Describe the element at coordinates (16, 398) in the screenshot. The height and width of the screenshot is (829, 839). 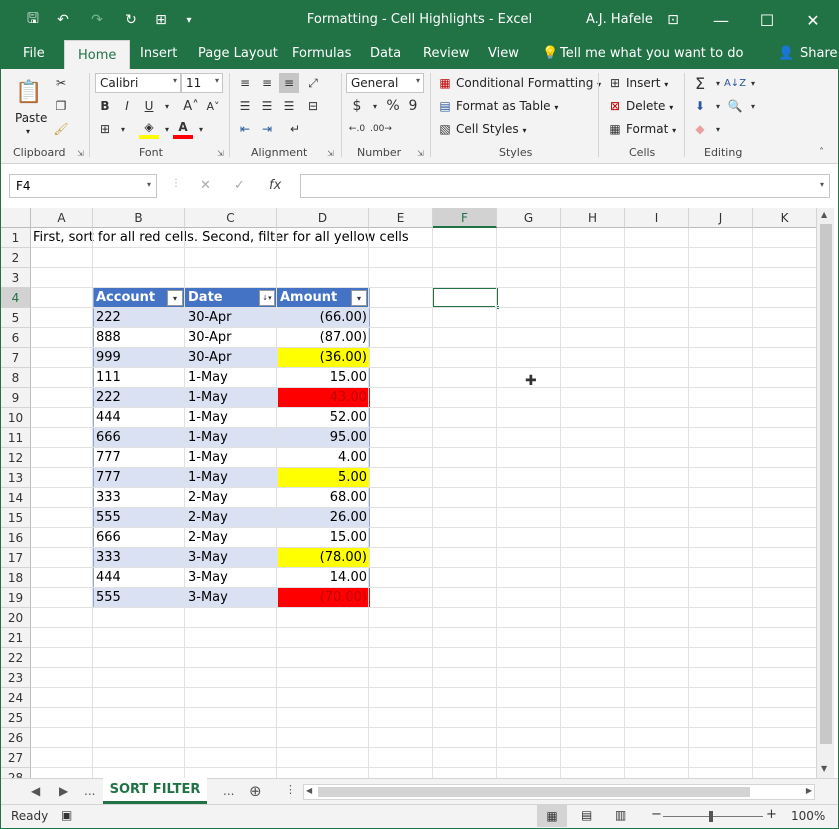
I see `row-header-9: 9` at that location.